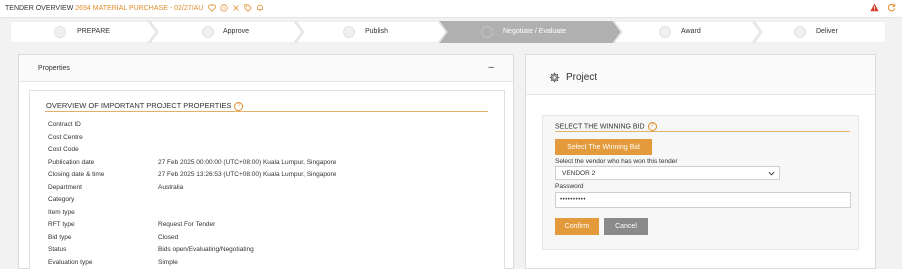  Describe the element at coordinates (212, 8) in the screenshot. I see `heart-icon` at that location.